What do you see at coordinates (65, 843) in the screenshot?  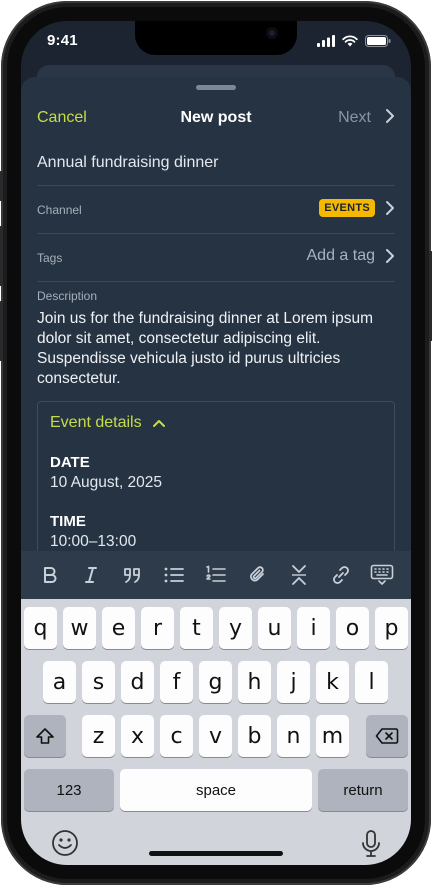 I see `emoji-icon` at bounding box center [65, 843].